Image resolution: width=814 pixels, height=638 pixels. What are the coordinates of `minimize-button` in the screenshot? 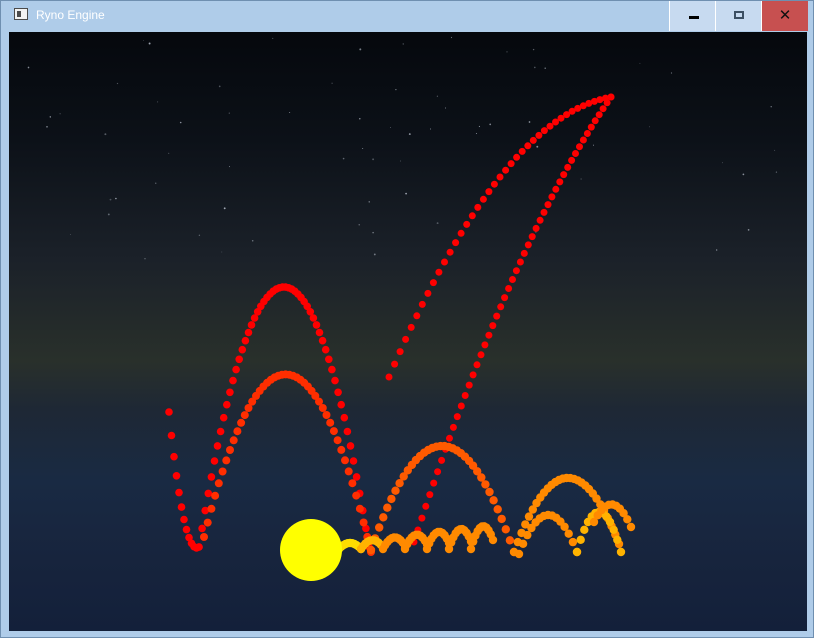 It's located at (692, 16).